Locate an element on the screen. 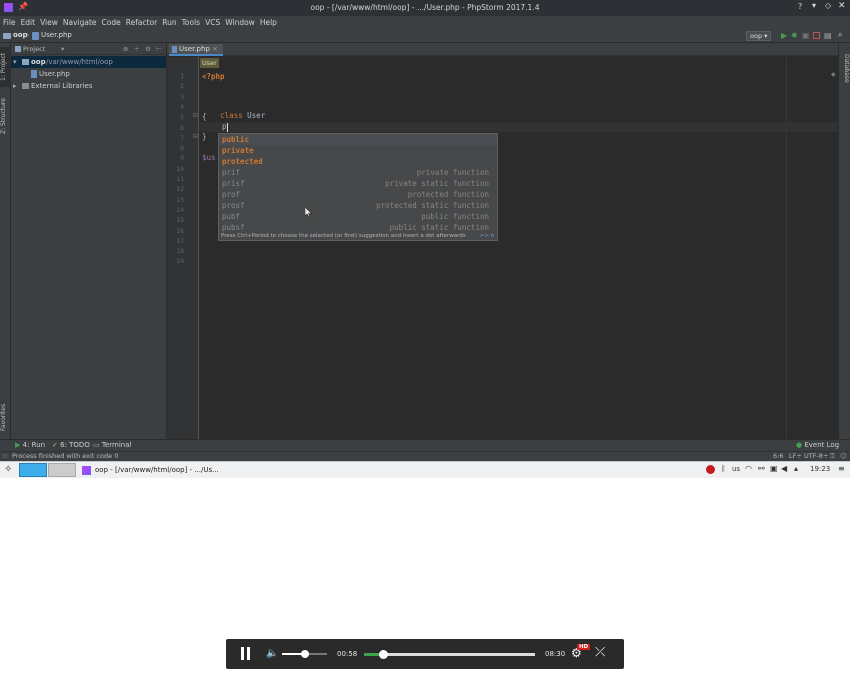 This screenshot has width=850, height=680. volume-icon: ◀ is located at coordinates (784, 468).